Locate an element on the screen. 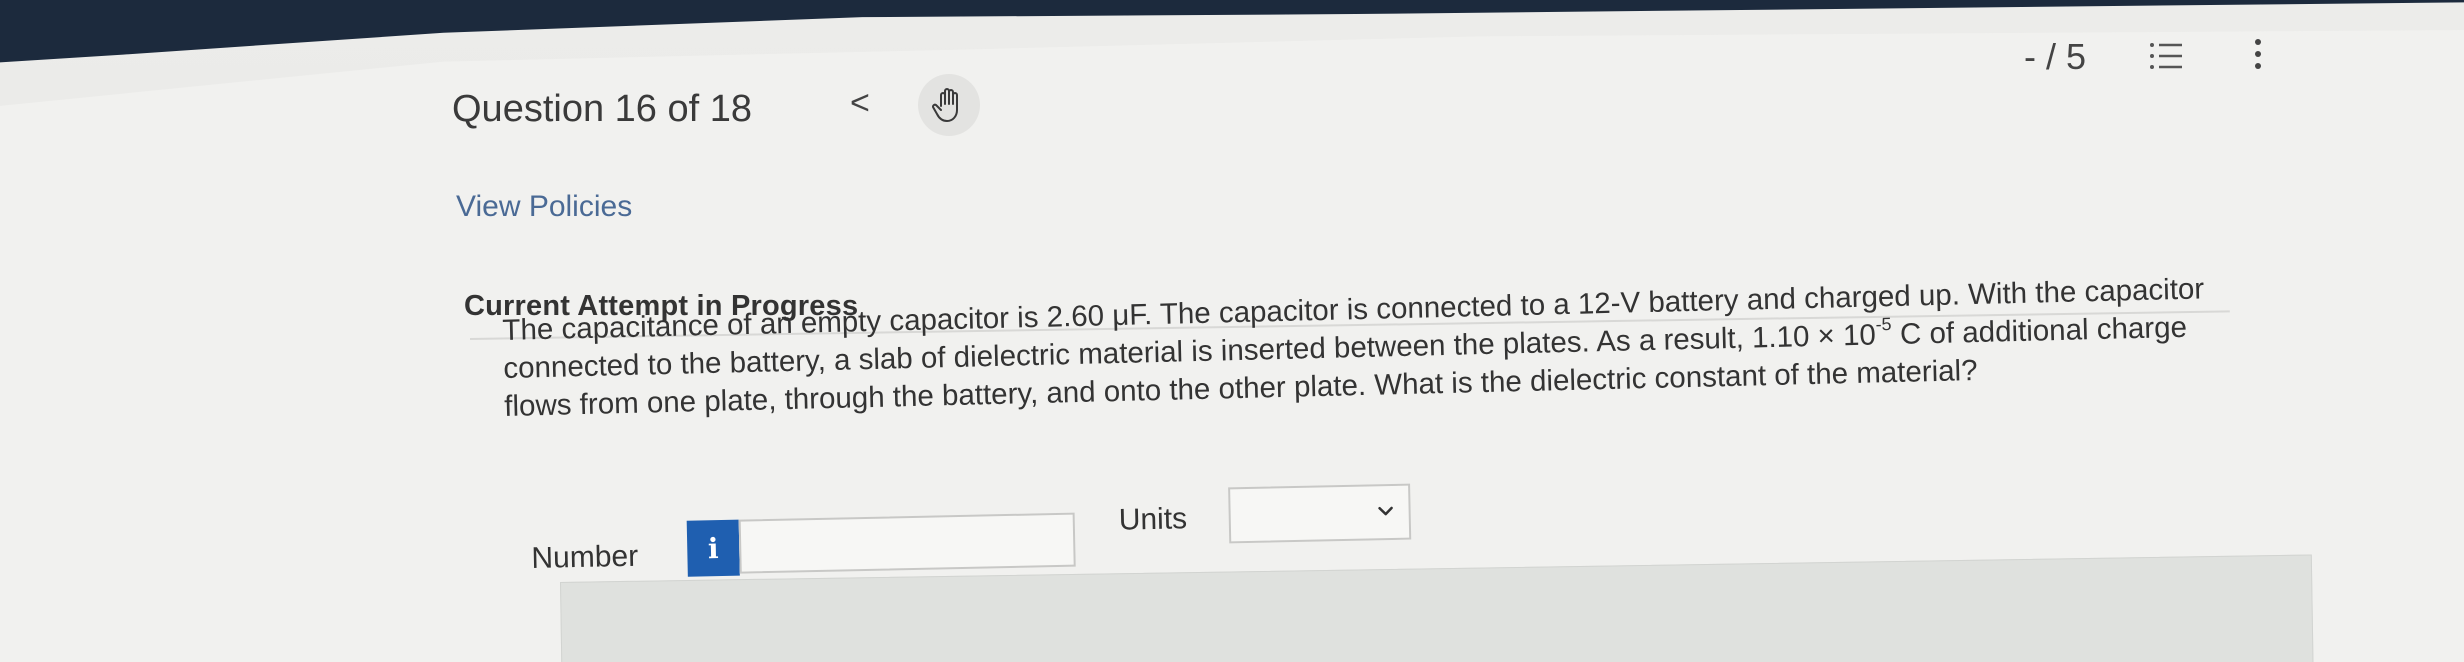  list-icon is located at coordinates (2166, 56).